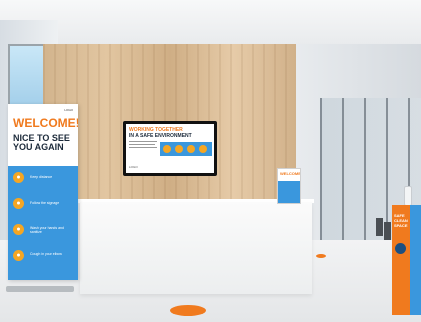 Image resolution: width=421 pixels, height=322 pixels. I want to click on hands-wash-icon: ●, so click(18, 229).